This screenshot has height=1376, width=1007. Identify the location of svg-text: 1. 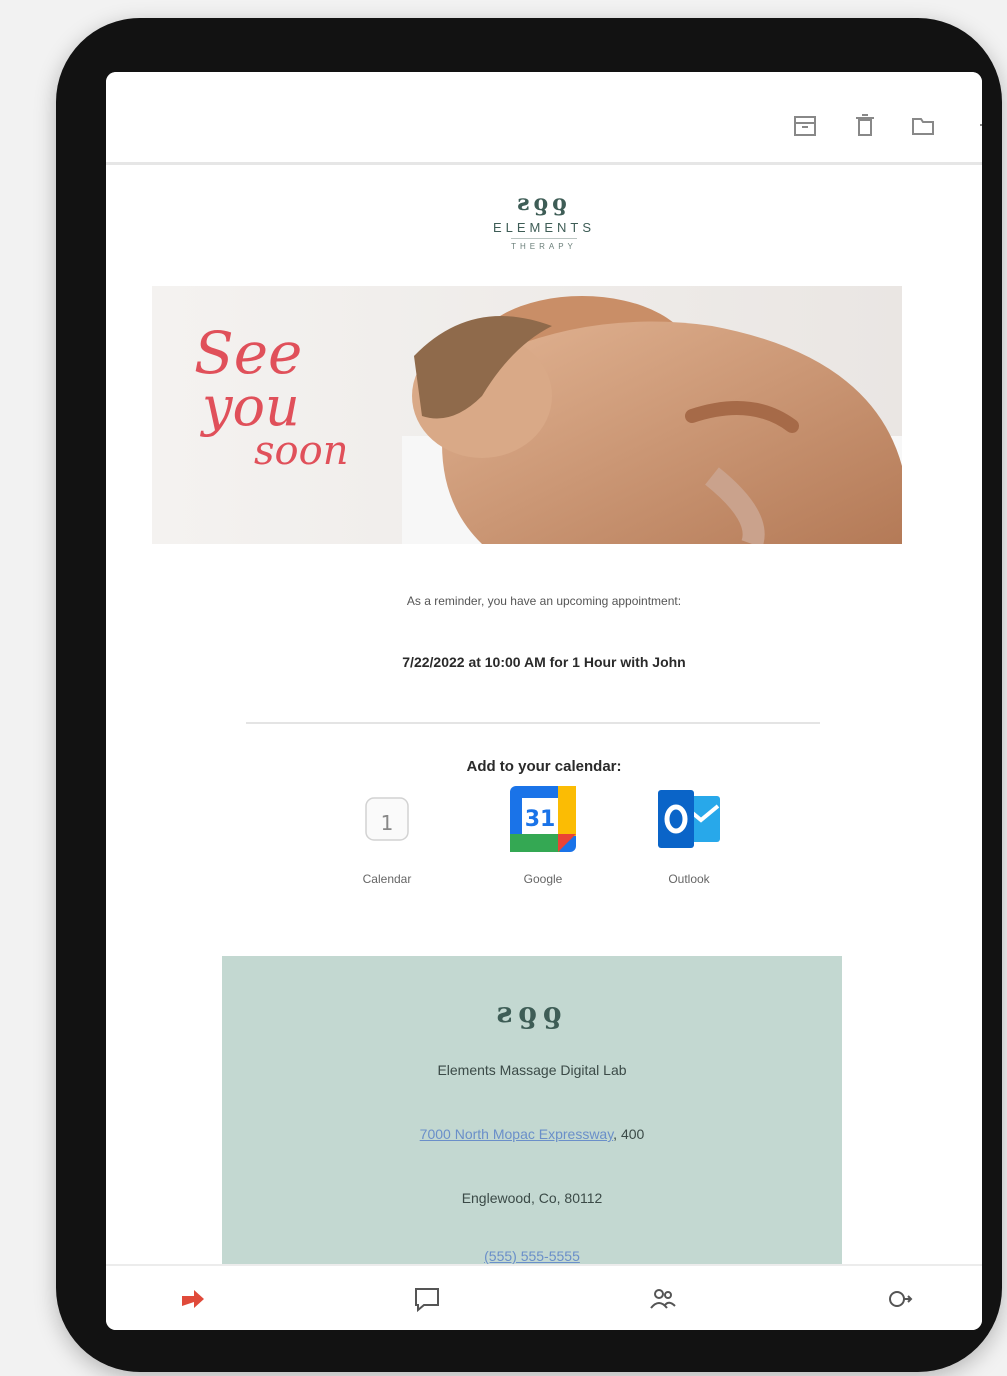
(387, 823).